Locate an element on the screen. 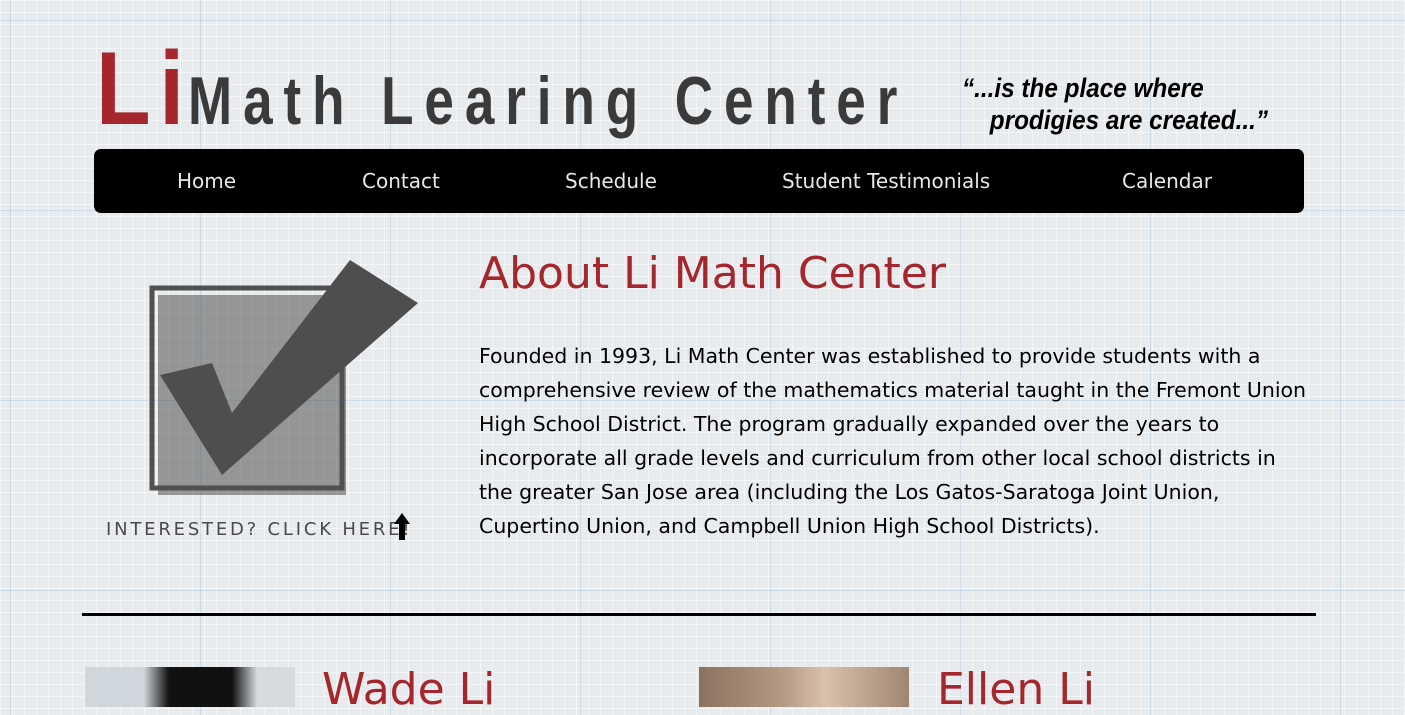 The width and height of the screenshot is (1405, 715). person-name-wade: Wade Li is located at coordinates (409, 689).